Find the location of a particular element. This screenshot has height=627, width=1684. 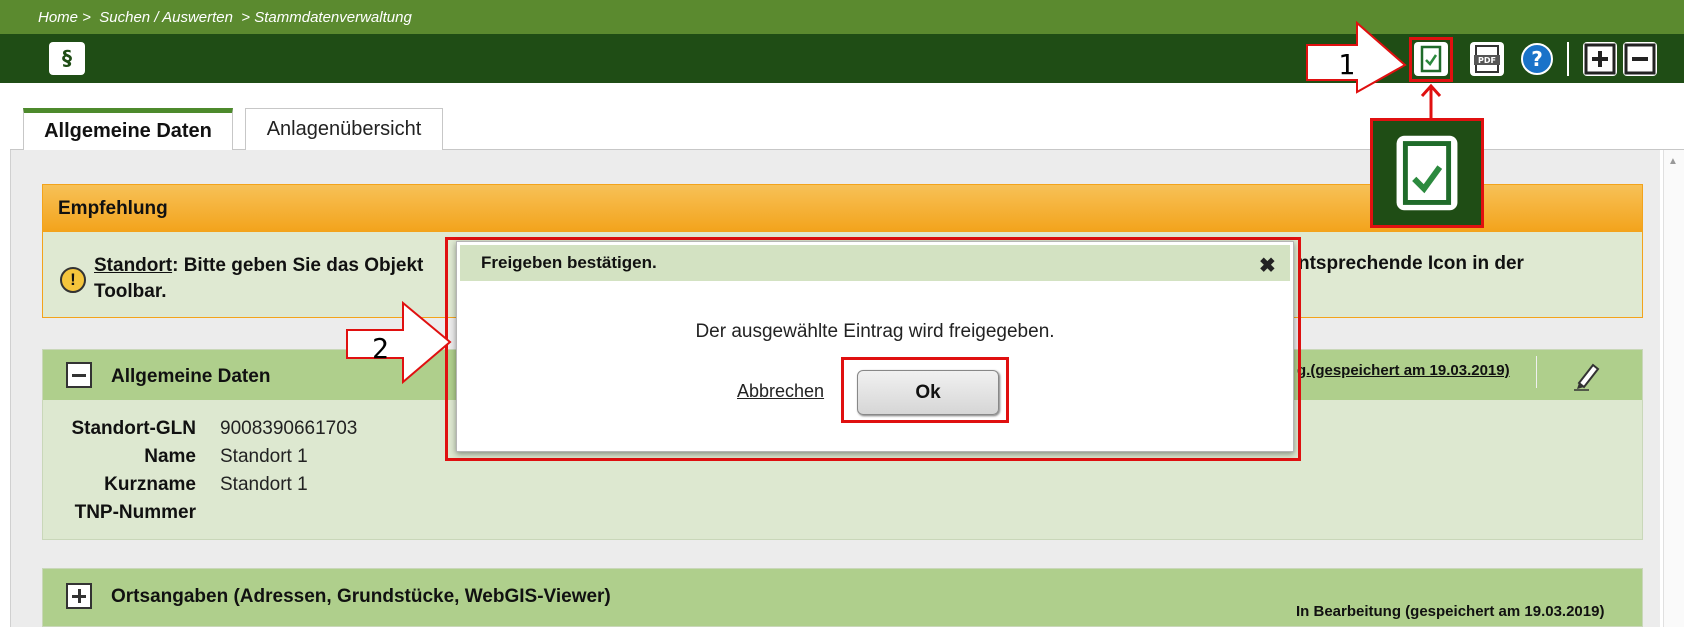

recommendation-text-start: : Bitte geben Sie das Objekt is located at coordinates (298, 265).